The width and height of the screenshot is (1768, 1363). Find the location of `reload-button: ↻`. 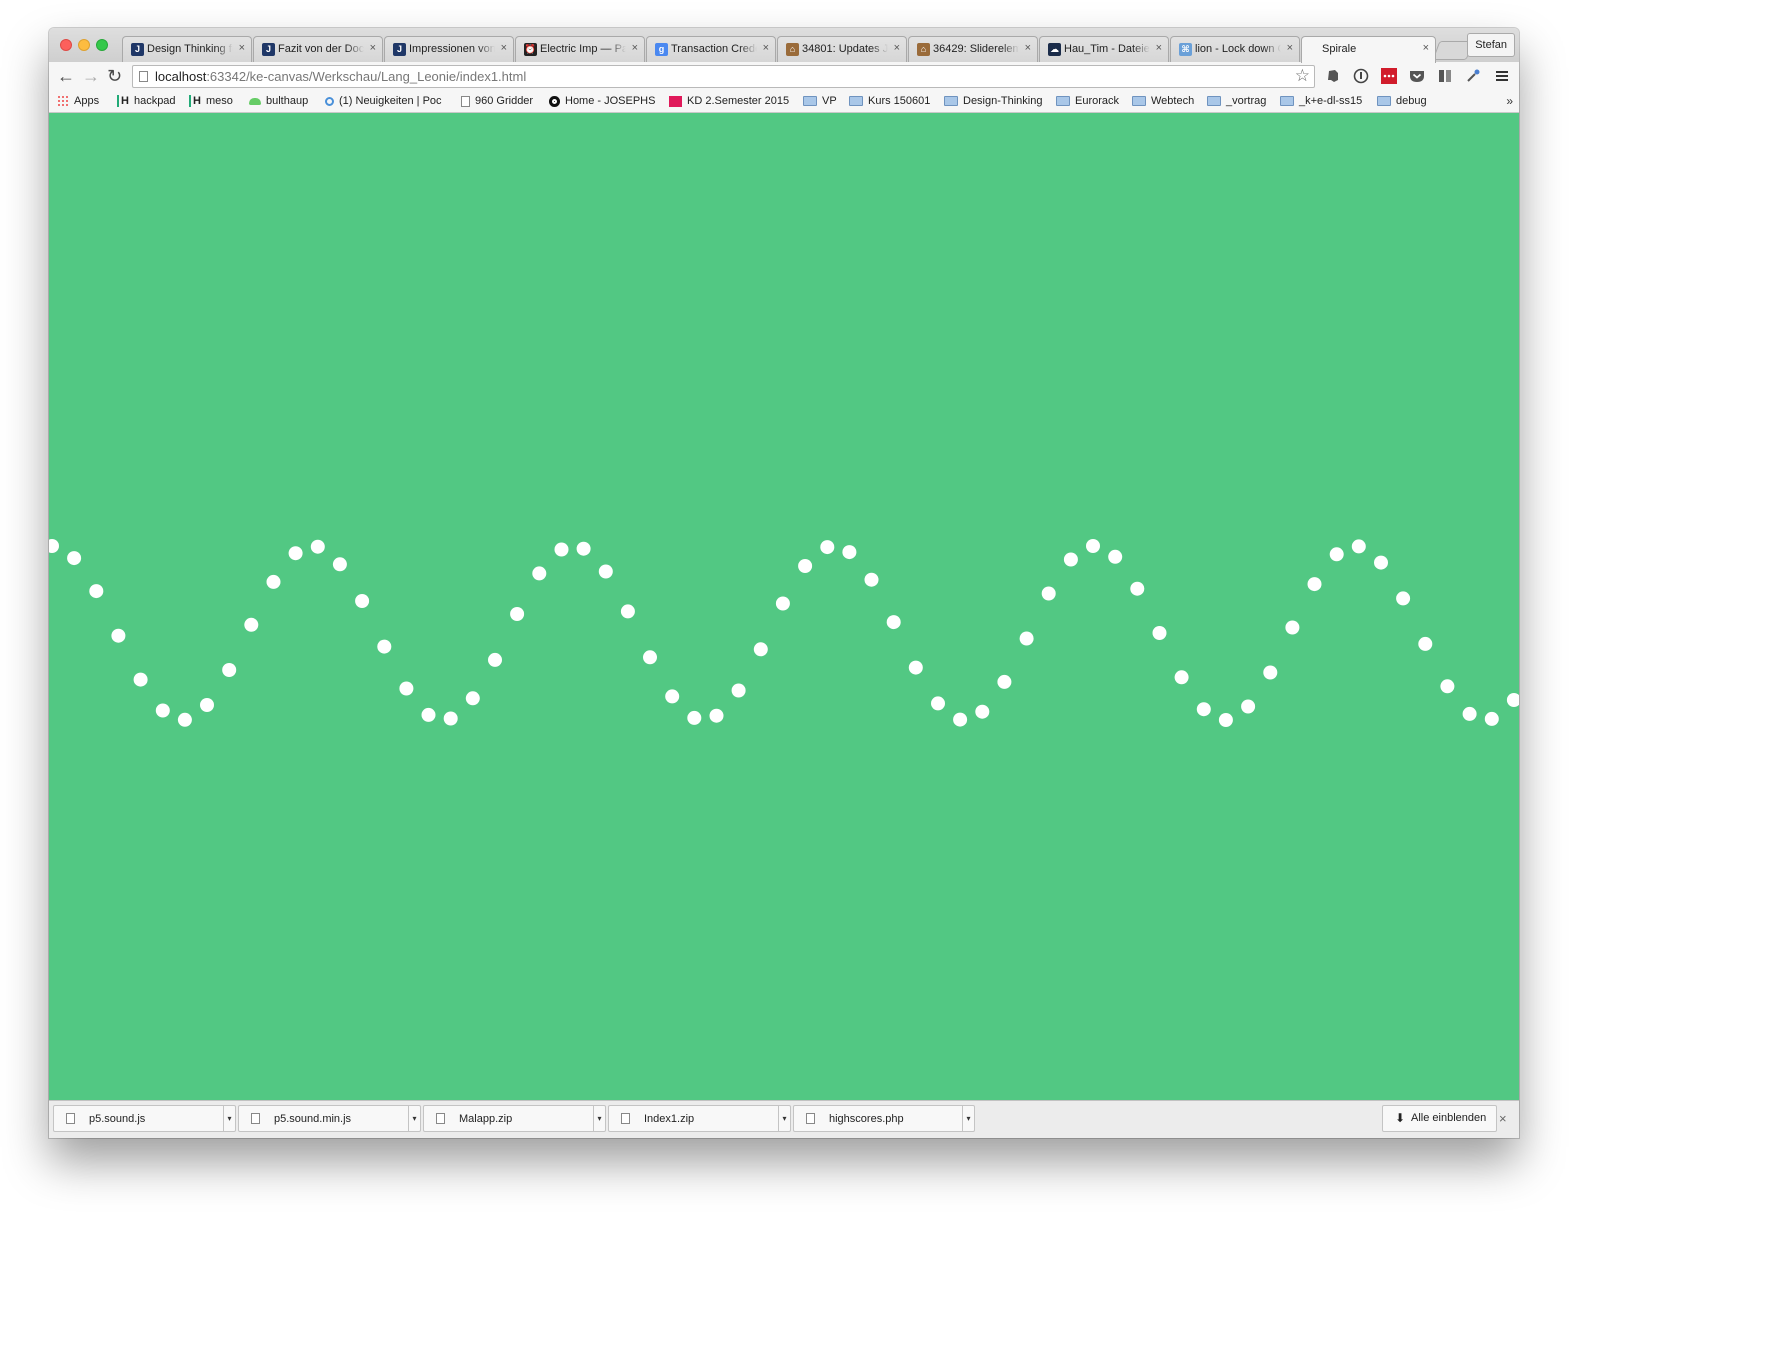

reload-button: ↻ is located at coordinates (114, 76).